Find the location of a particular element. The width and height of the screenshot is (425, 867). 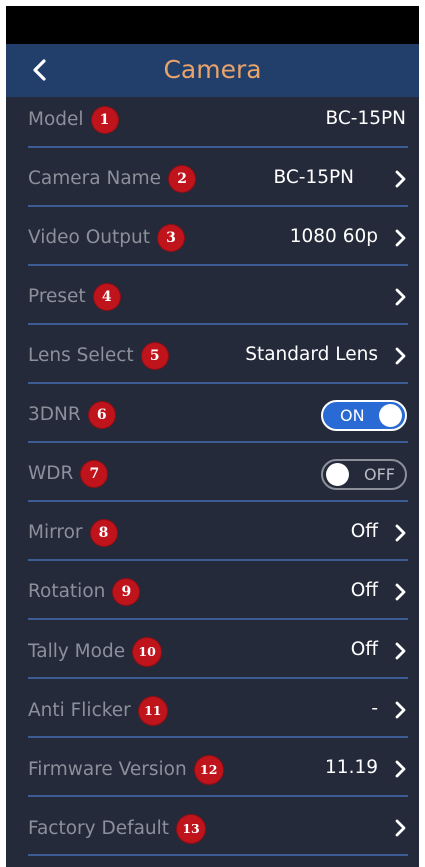

number-badge: 1 is located at coordinates (104, 120).